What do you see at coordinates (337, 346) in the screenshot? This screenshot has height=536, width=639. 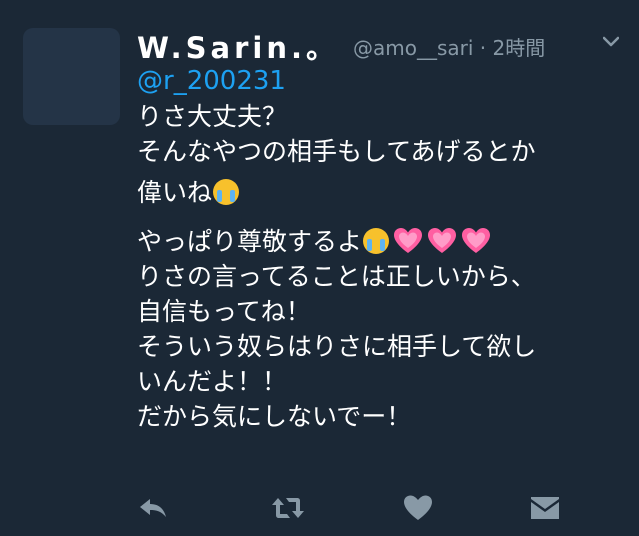 I see `tweet-line: そういう奴らはりさに相手して欲し` at bounding box center [337, 346].